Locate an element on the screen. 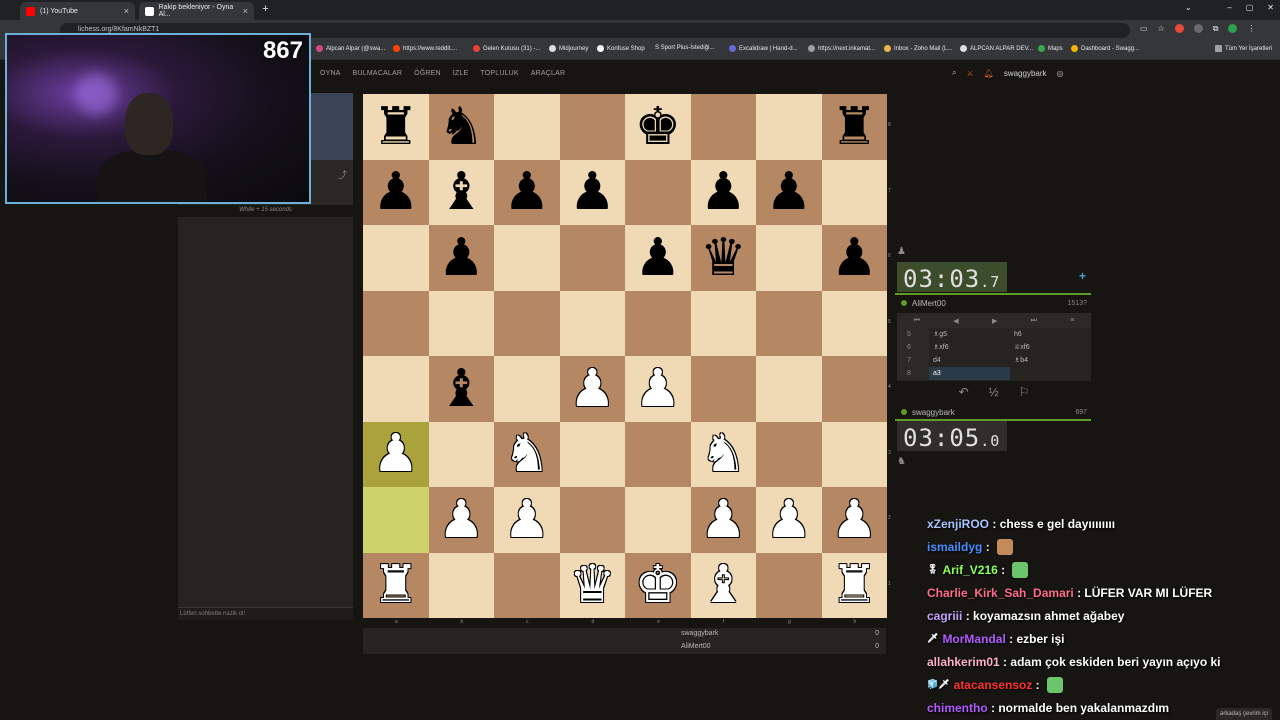  black-move: h6 is located at coordinates (1050, 334).